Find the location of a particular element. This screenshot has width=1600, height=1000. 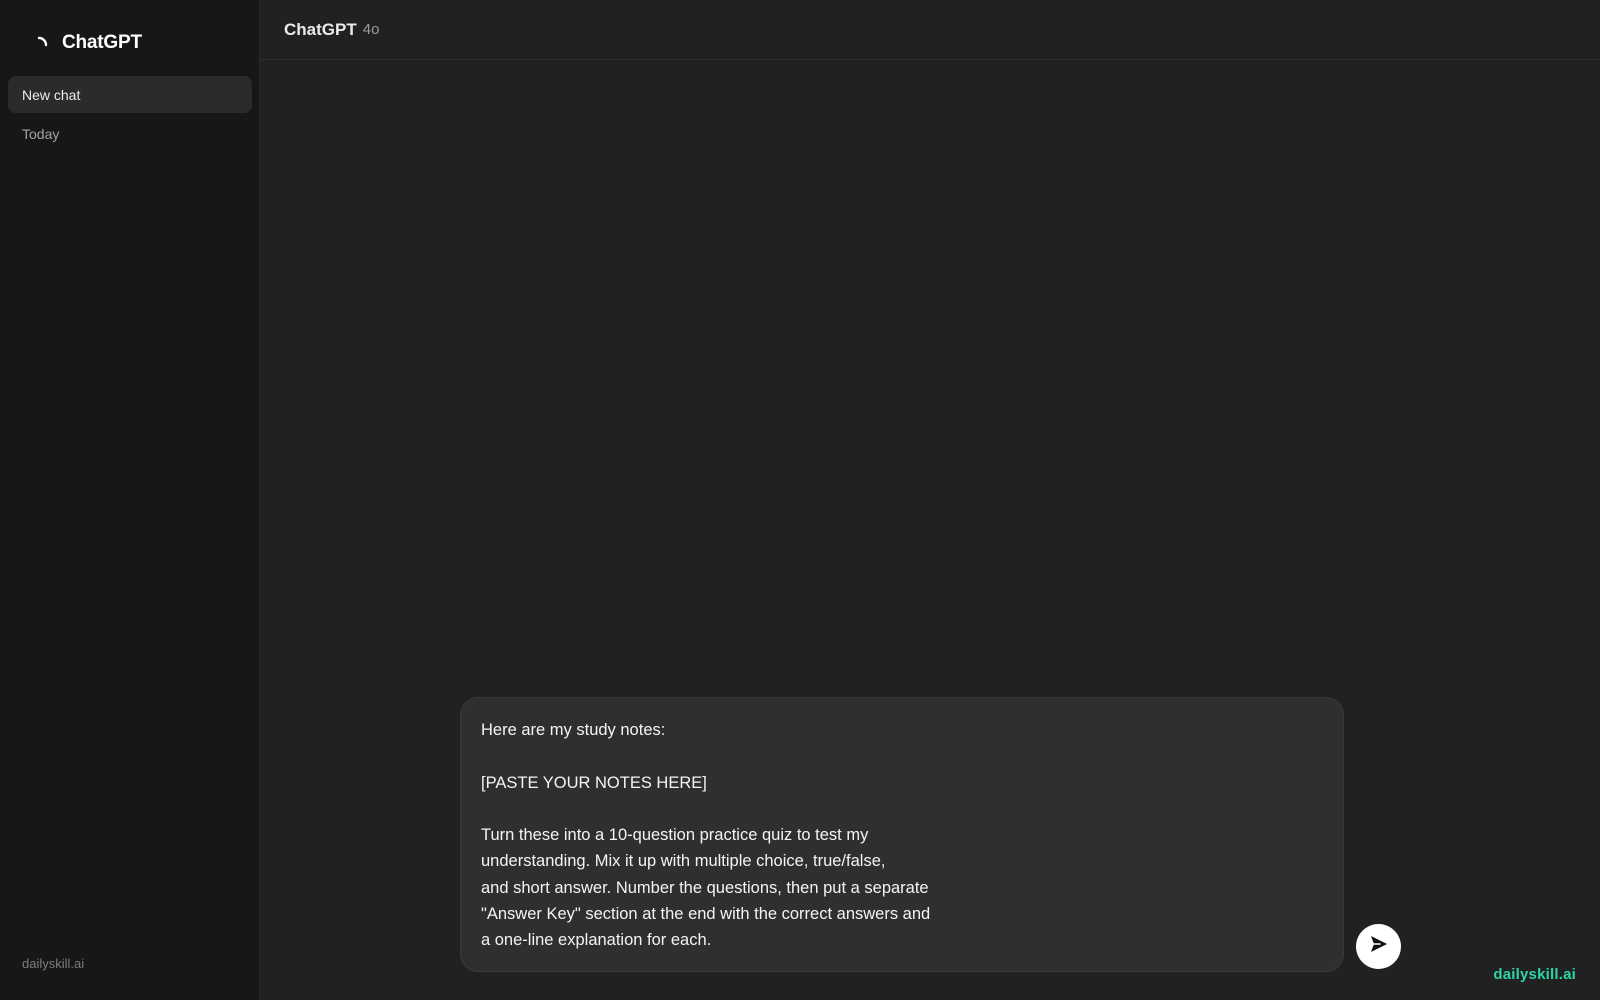

send-button is located at coordinates (1378, 946).